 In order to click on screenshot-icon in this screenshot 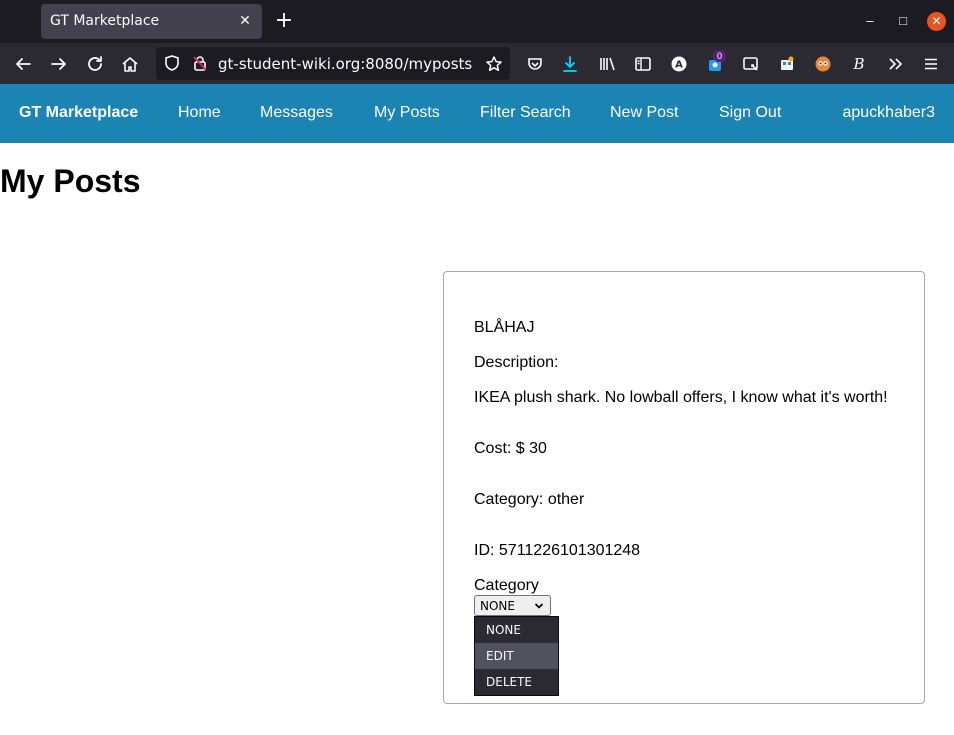, I will do `click(751, 64)`.